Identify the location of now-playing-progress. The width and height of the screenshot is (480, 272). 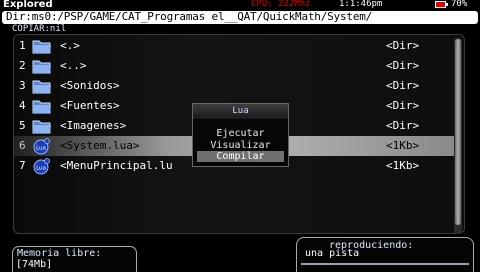
(385, 264).